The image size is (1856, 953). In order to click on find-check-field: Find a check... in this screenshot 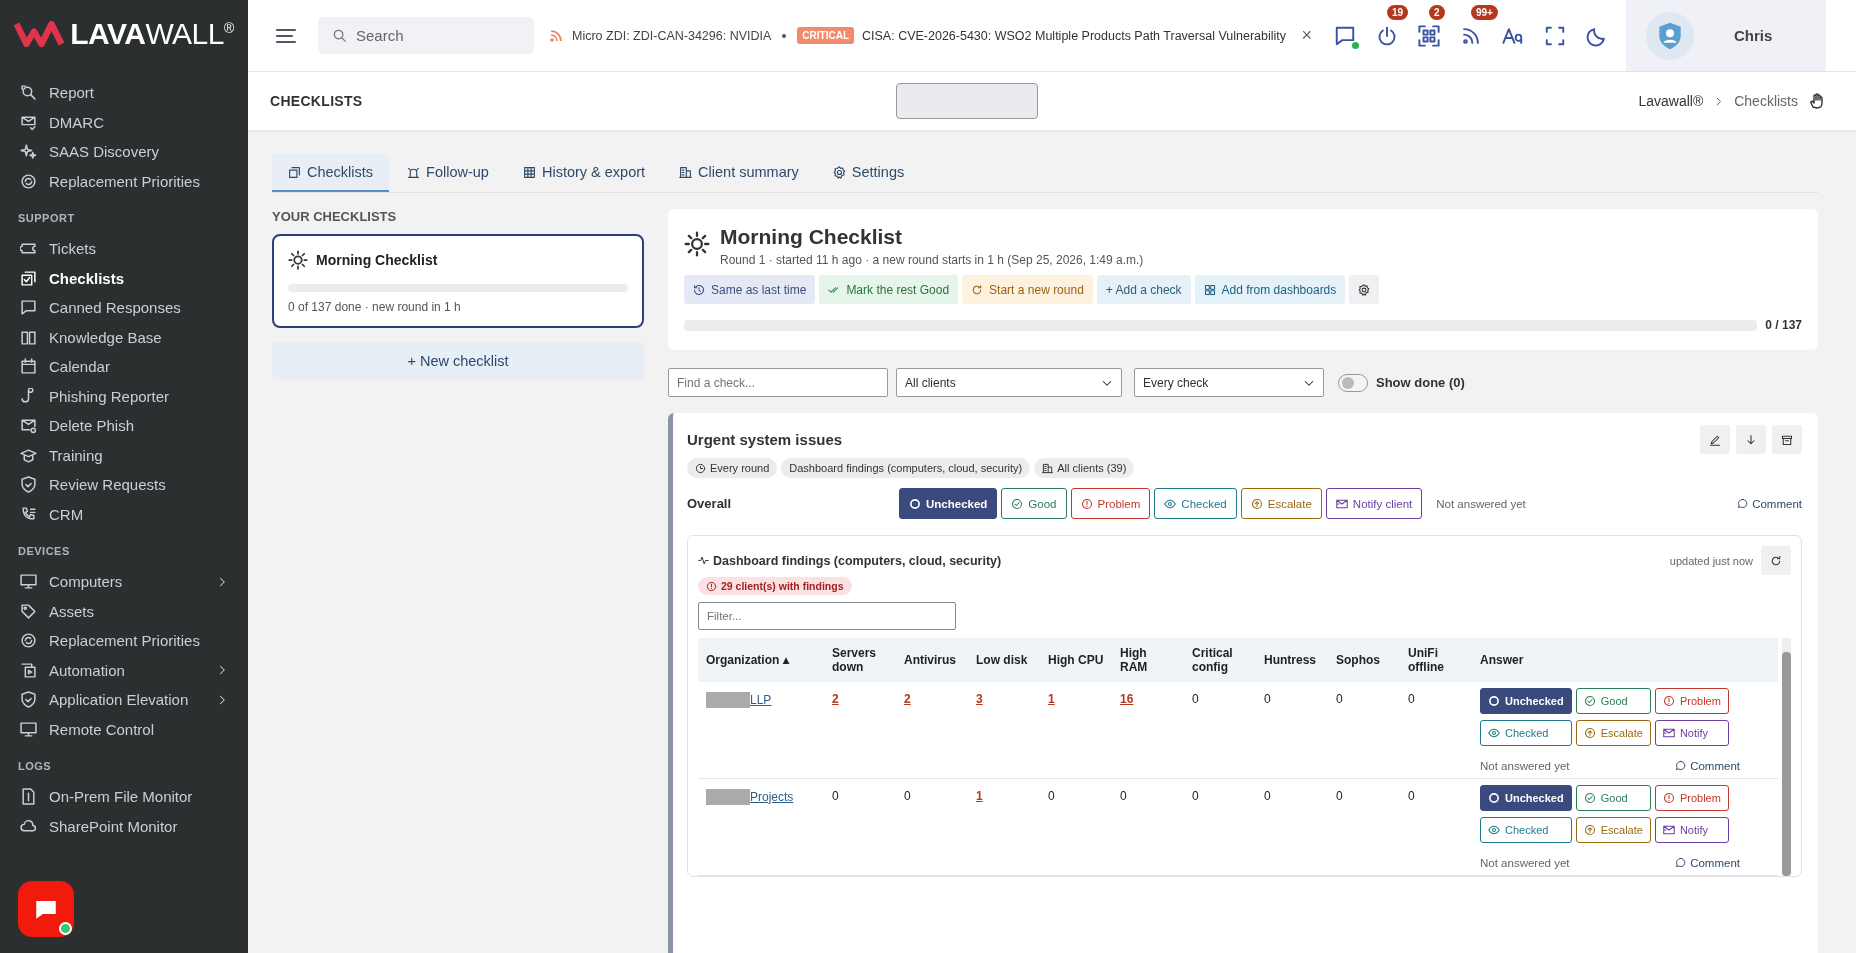, I will do `click(778, 382)`.